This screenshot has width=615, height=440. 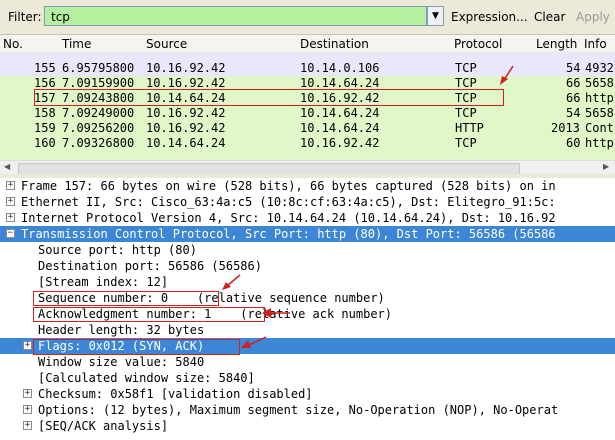 What do you see at coordinates (13, 44) in the screenshot?
I see `column-header-no: No.` at bounding box center [13, 44].